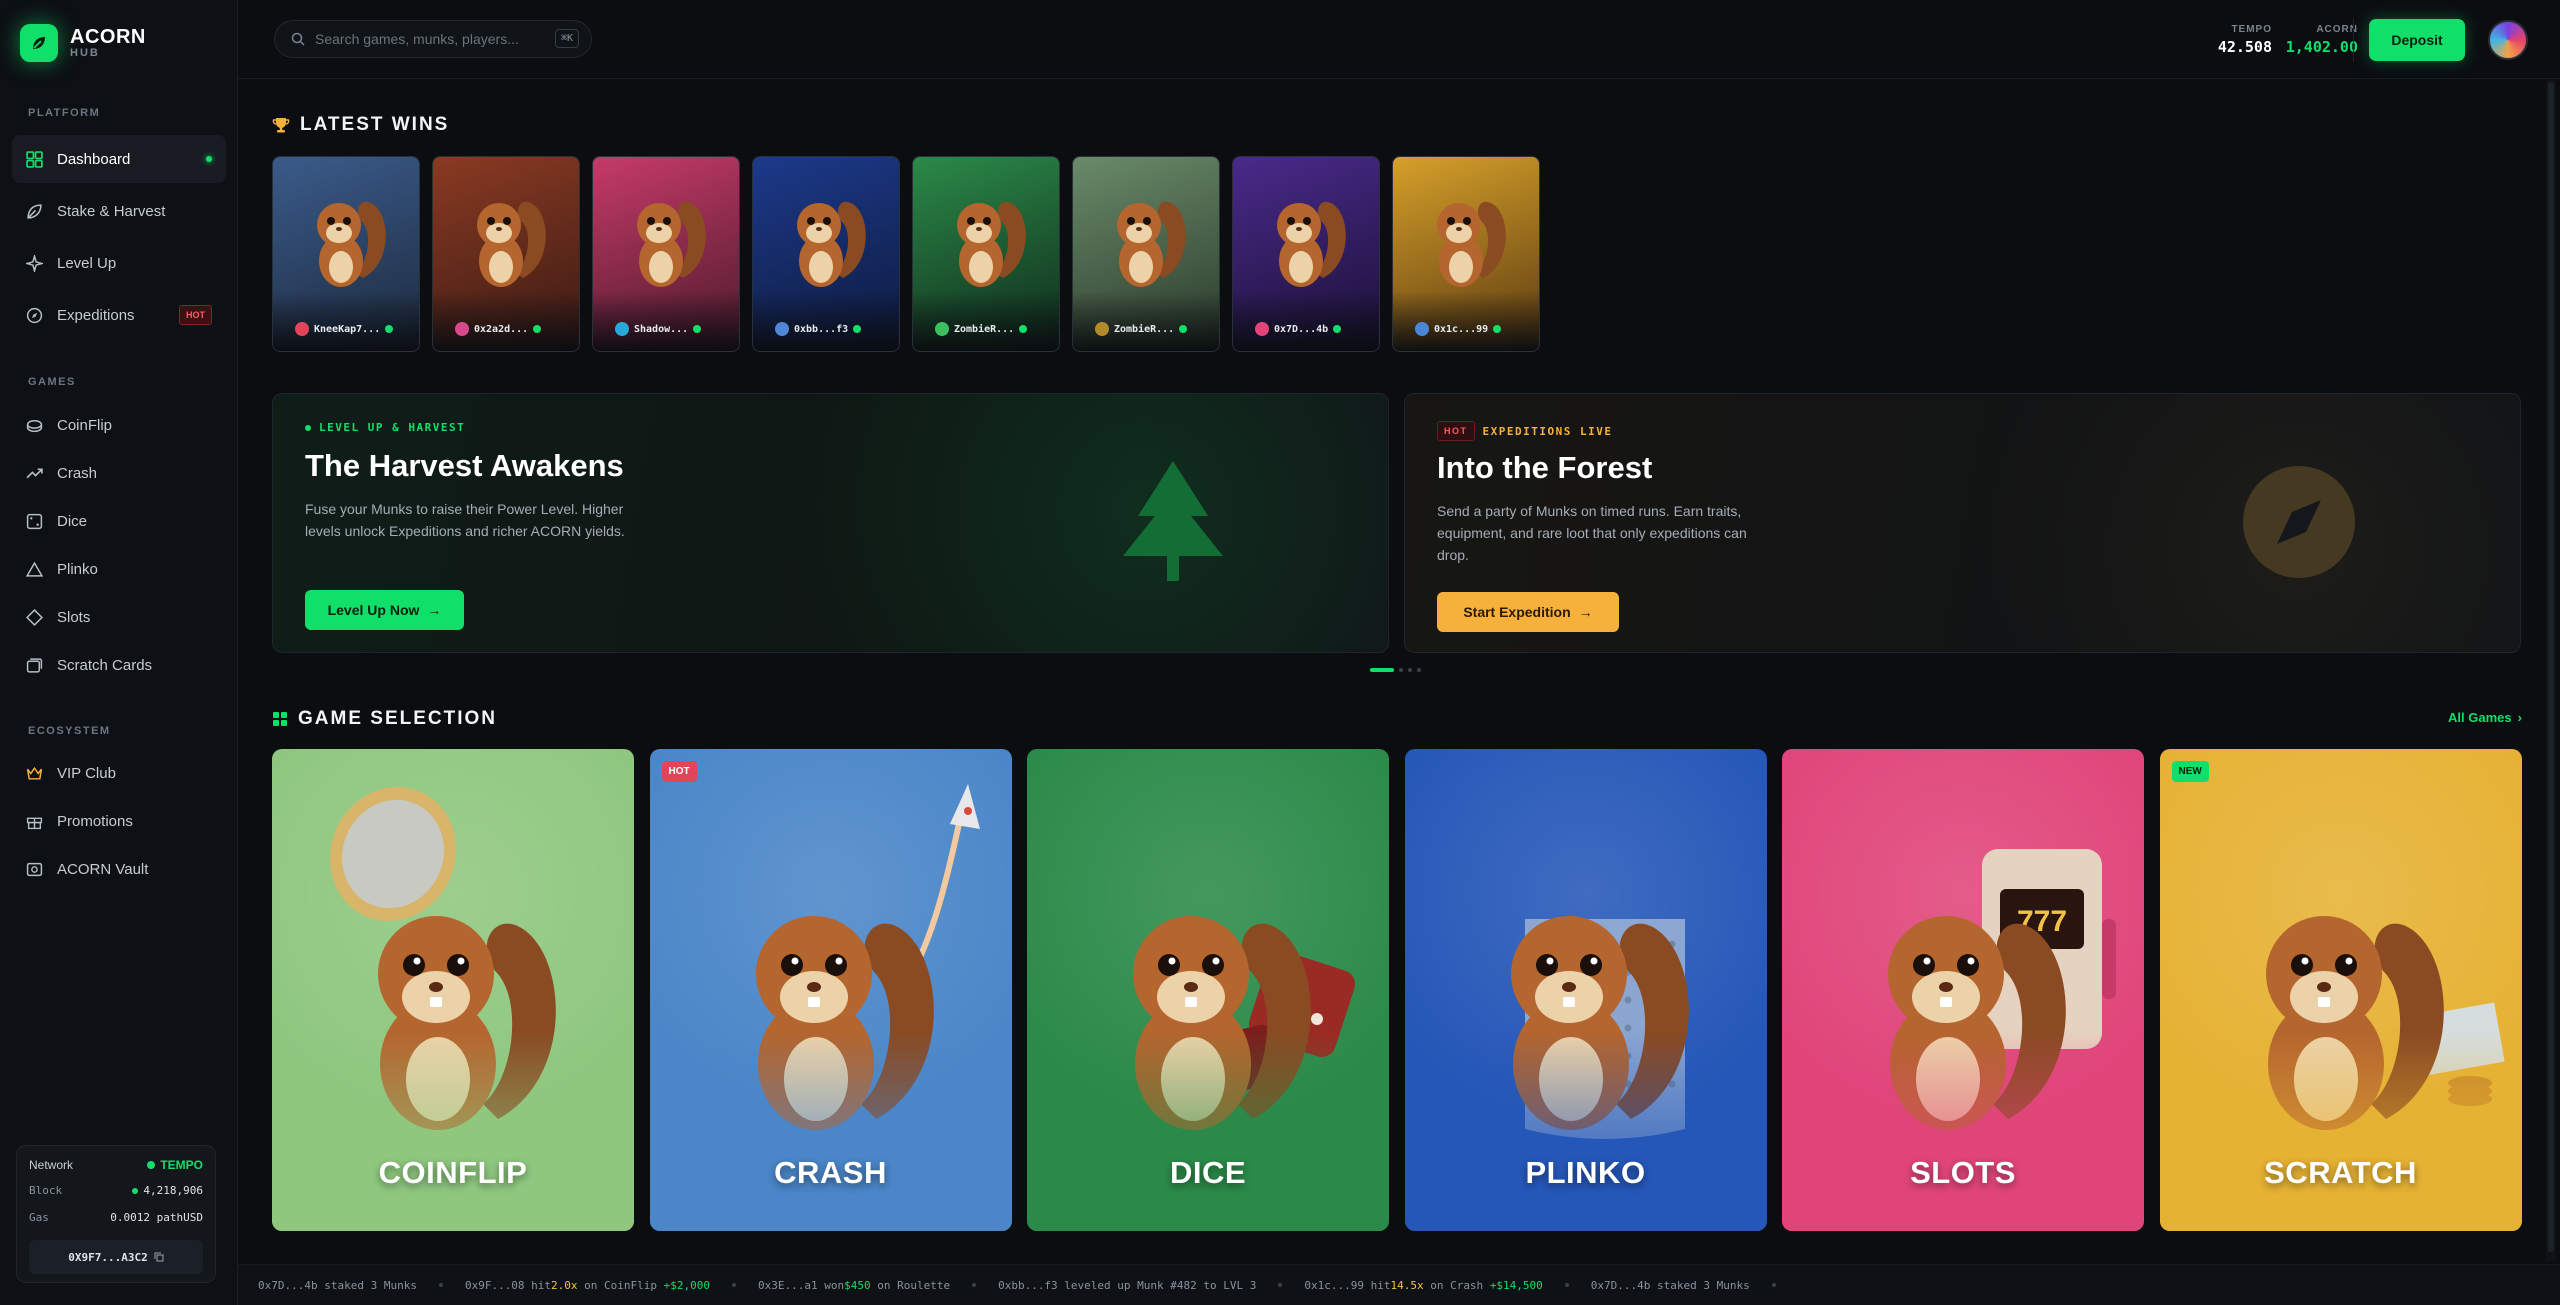 Image resolution: width=2560 pixels, height=1305 pixels. Describe the element at coordinates (1585, 990) in the screenshot. I see `game-card-plinko: PLINKO` at that location.